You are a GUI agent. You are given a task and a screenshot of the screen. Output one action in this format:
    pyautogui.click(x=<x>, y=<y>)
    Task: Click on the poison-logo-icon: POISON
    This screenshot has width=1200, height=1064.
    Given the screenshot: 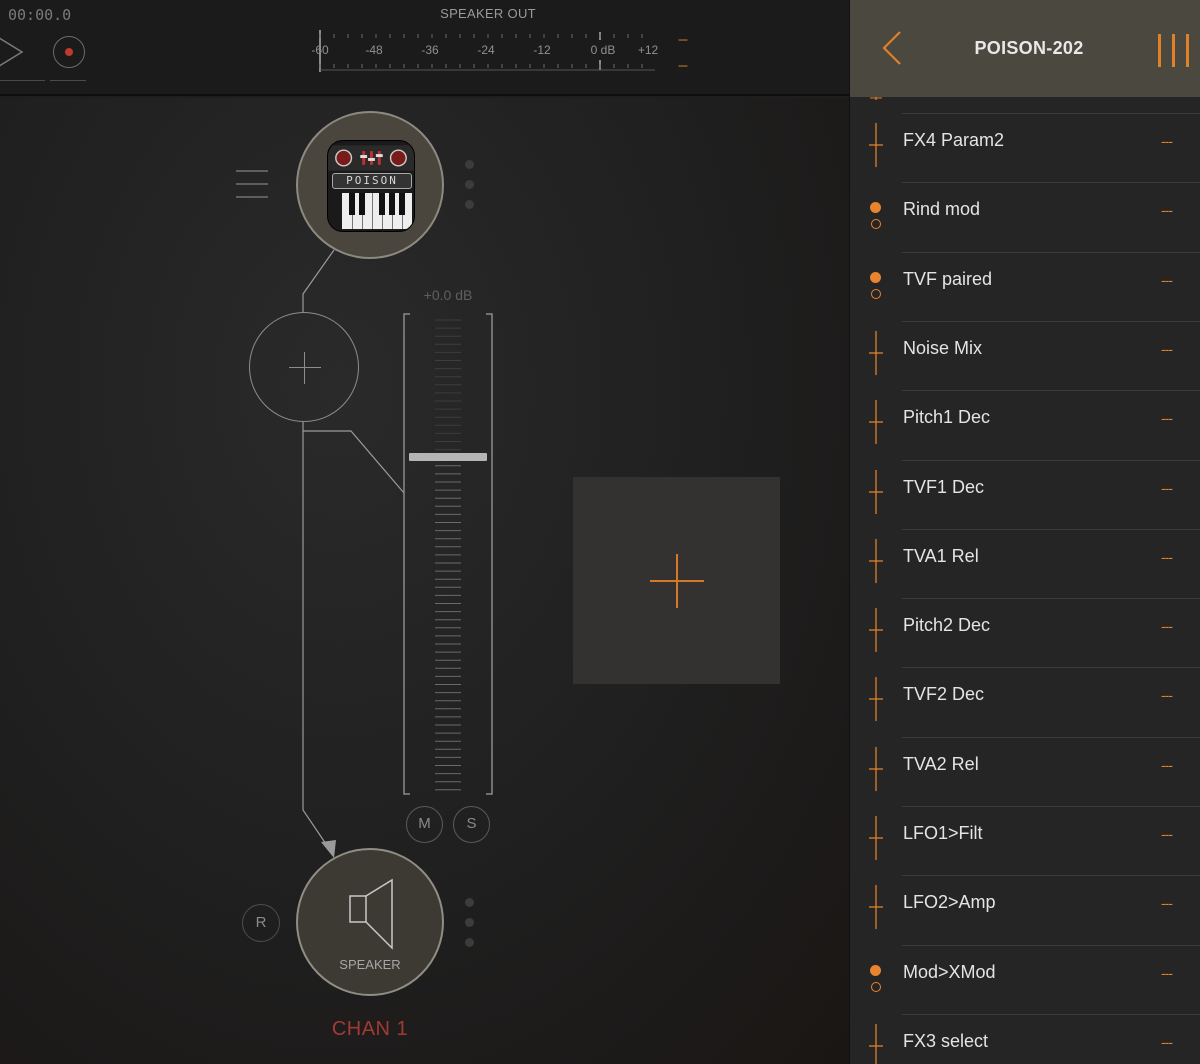 What is the action you would take?
    pyautogui.click(x=371, y=186)
    